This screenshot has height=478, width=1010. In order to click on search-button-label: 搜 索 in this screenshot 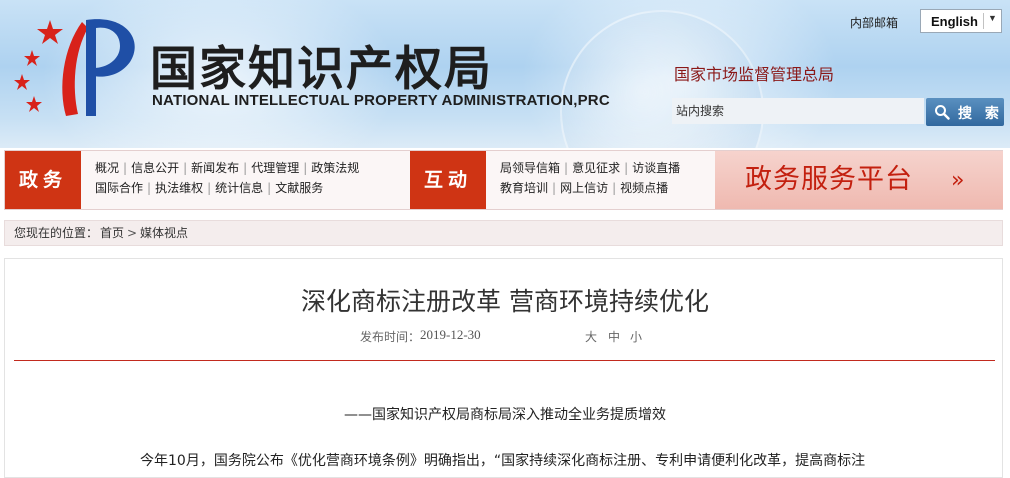, I will do `click(980, 114)`.